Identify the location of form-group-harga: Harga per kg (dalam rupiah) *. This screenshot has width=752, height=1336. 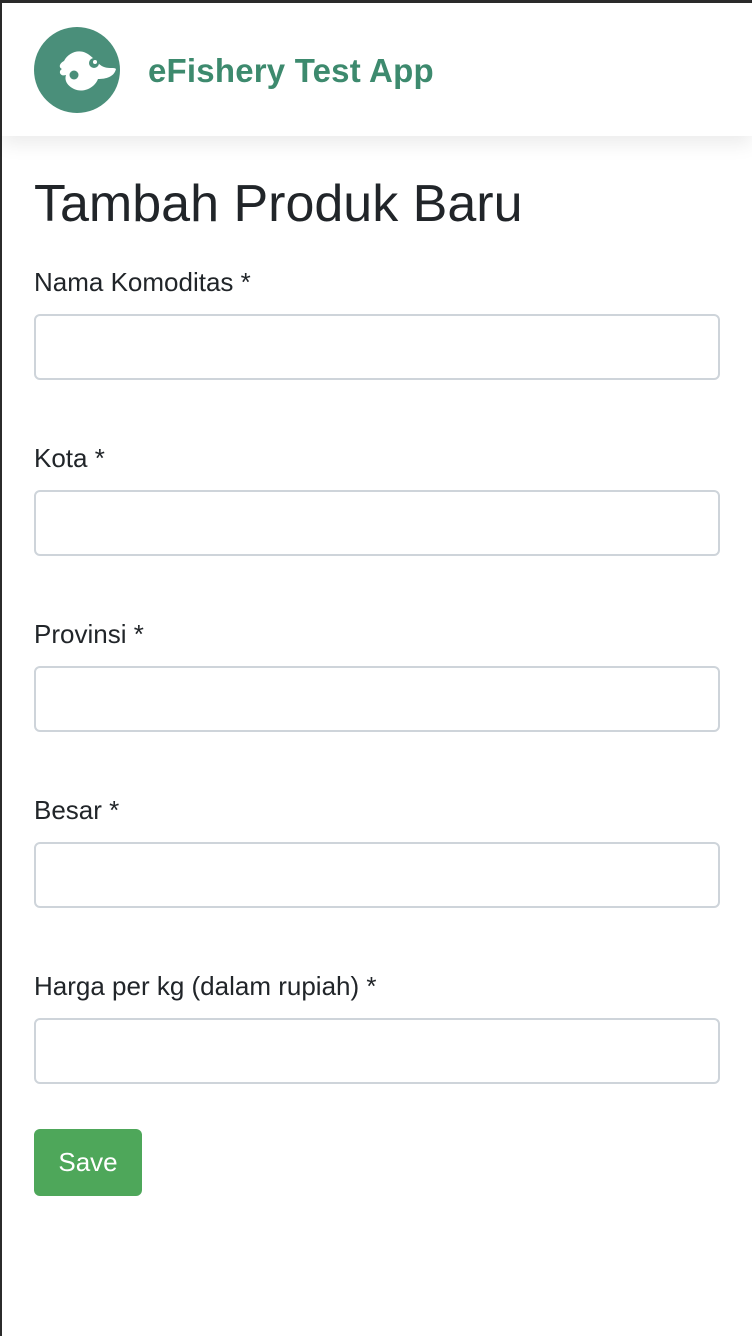
(377, 1027).